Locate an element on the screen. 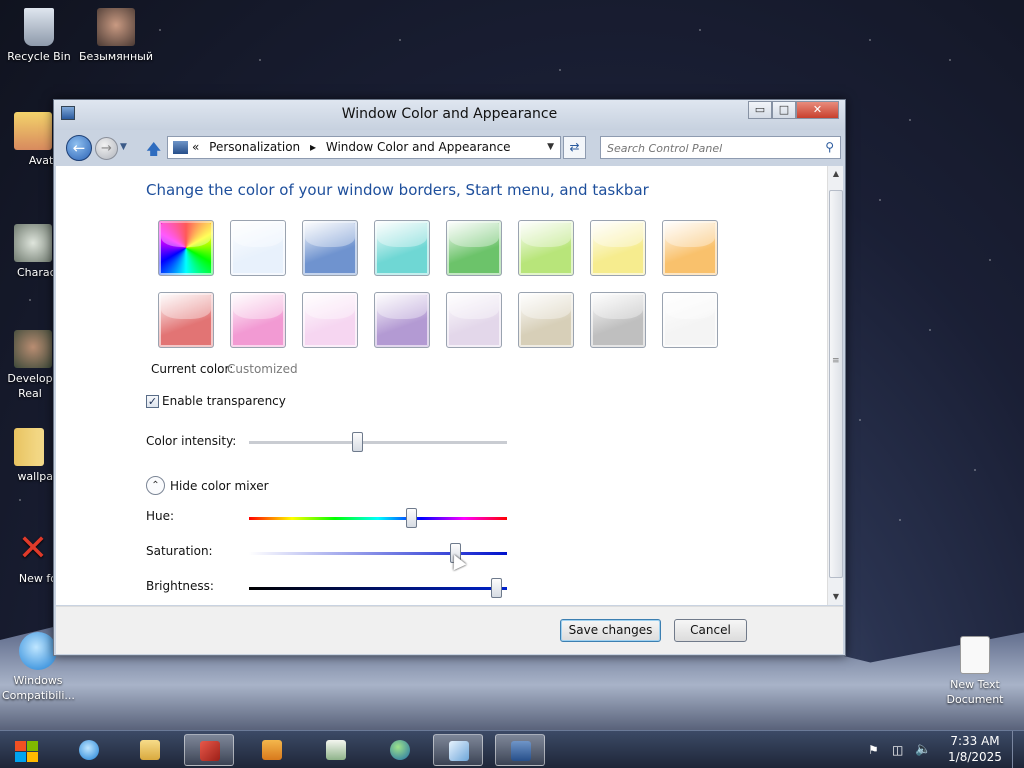 The height and width of the screenshot is (768, 1024). color-swatch-lime is located at coordinates (546, 248).